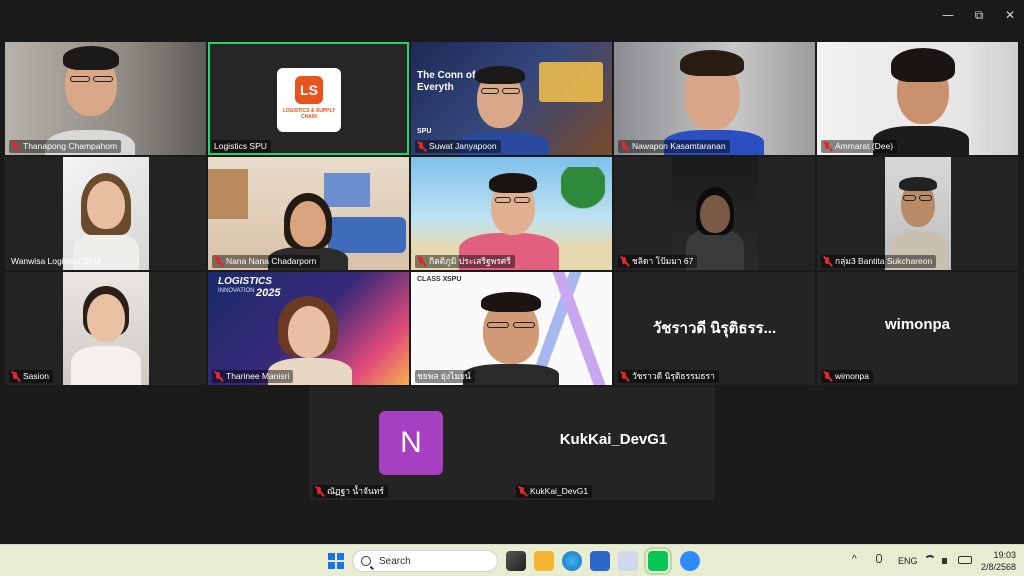  Describe the element at coordinates (917, 98) in the screenshot. I see `participant-tile: Ammarat (Dee)` at that location.